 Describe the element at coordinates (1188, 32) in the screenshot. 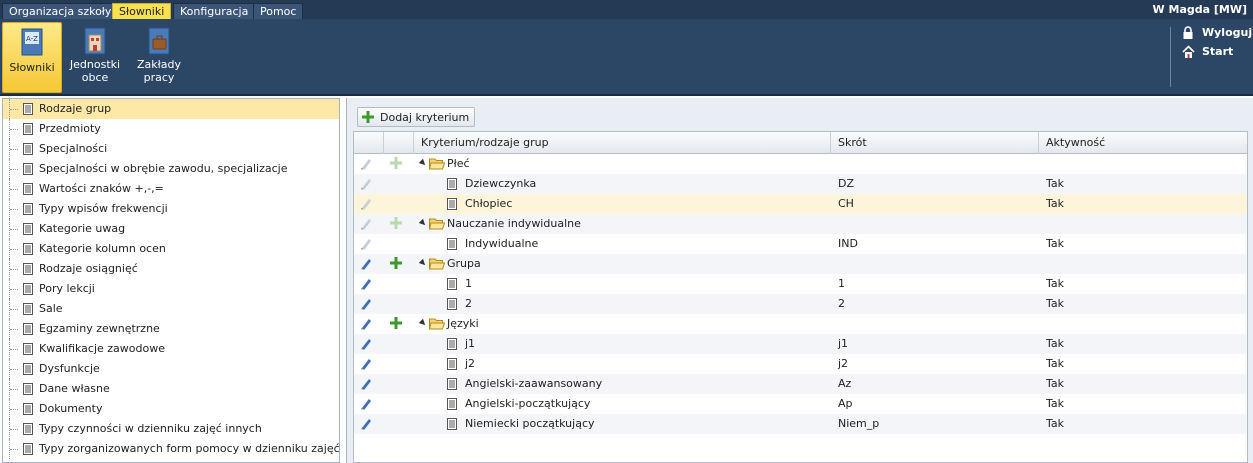

I see `lock-icon` at that location.